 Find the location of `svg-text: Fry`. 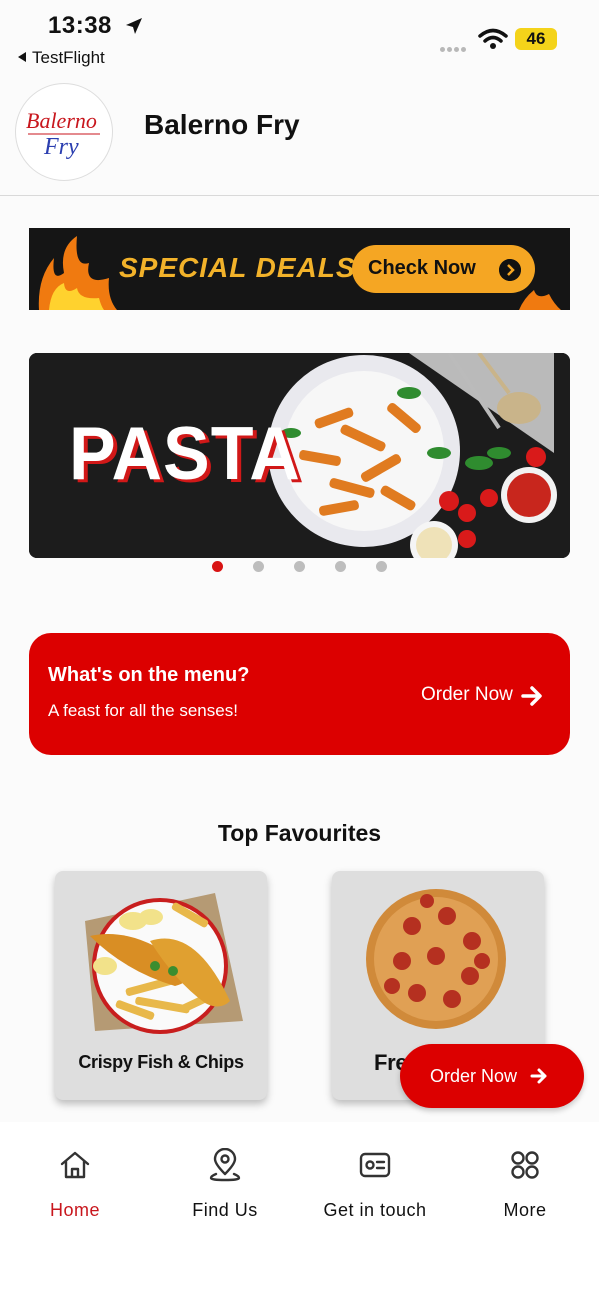

svg-text: Fry is located at coordinates (61, 147).